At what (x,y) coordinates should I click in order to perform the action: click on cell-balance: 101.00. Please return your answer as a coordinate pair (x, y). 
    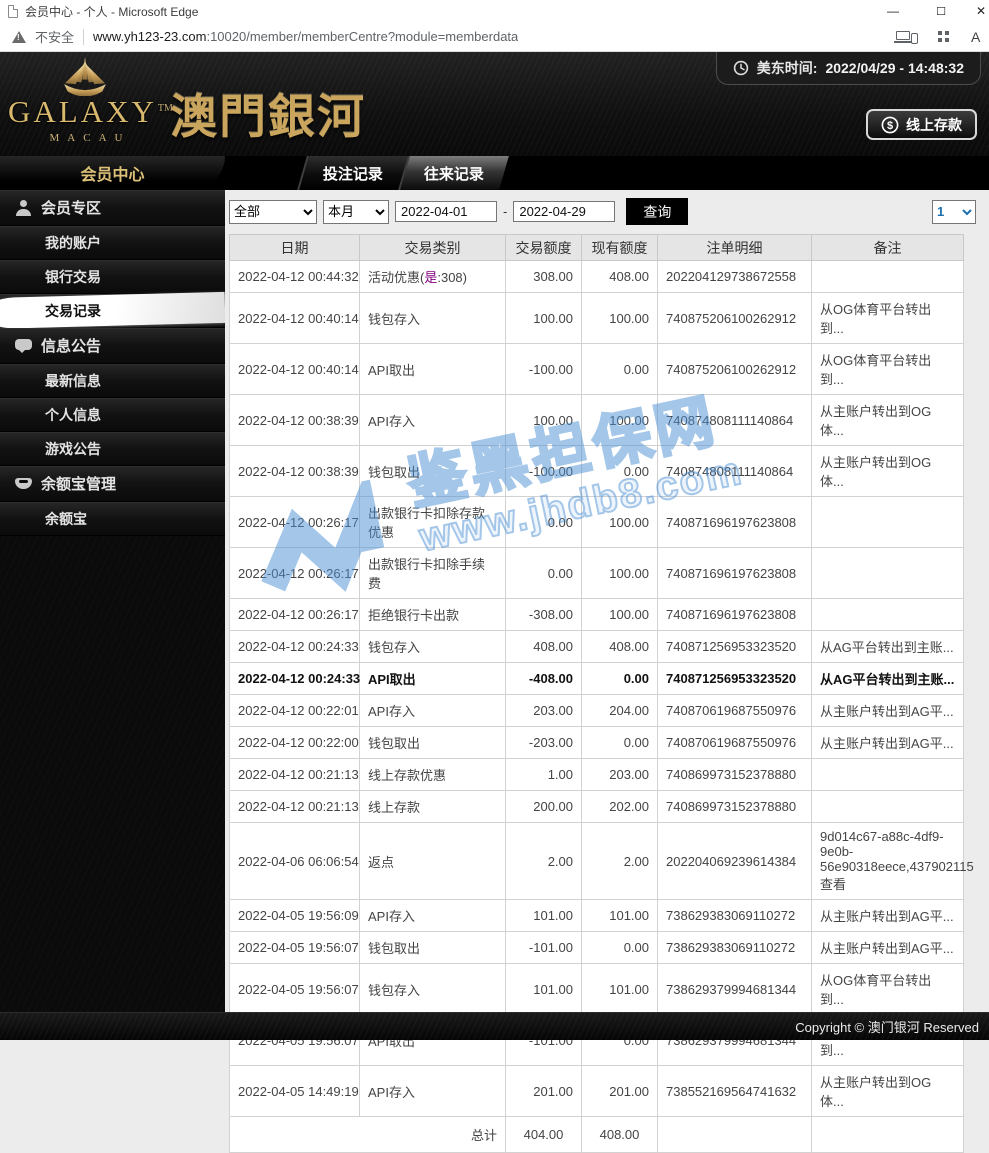
    Looking at the image, I should click on (619, 915).